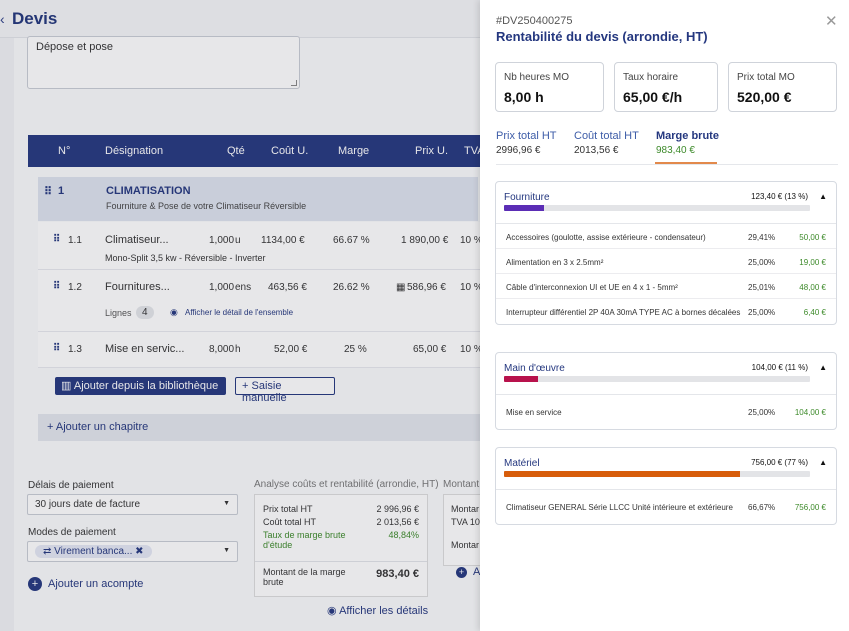  Describe the element at coordinates (782, 87) in the screenshot. I see `kpi-card-labor-total: Prix total MO 520,00 €` at that location.